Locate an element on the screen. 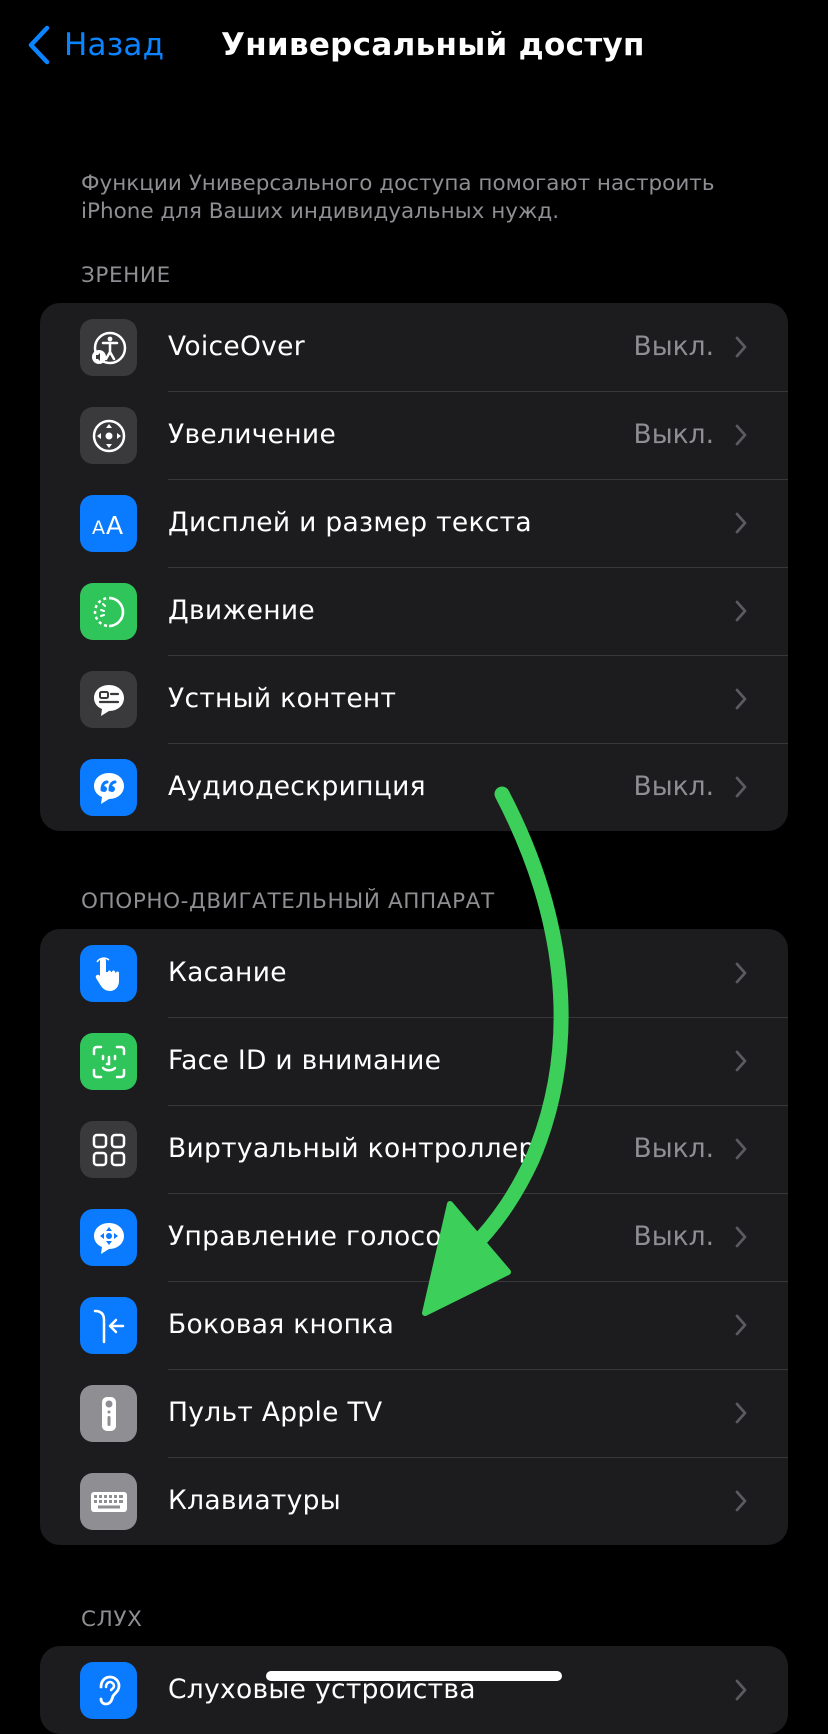 The height and width of the screenshot is (1734, 828). section-header-hearing: СЛУХ is located at coordinates (112, 1619).